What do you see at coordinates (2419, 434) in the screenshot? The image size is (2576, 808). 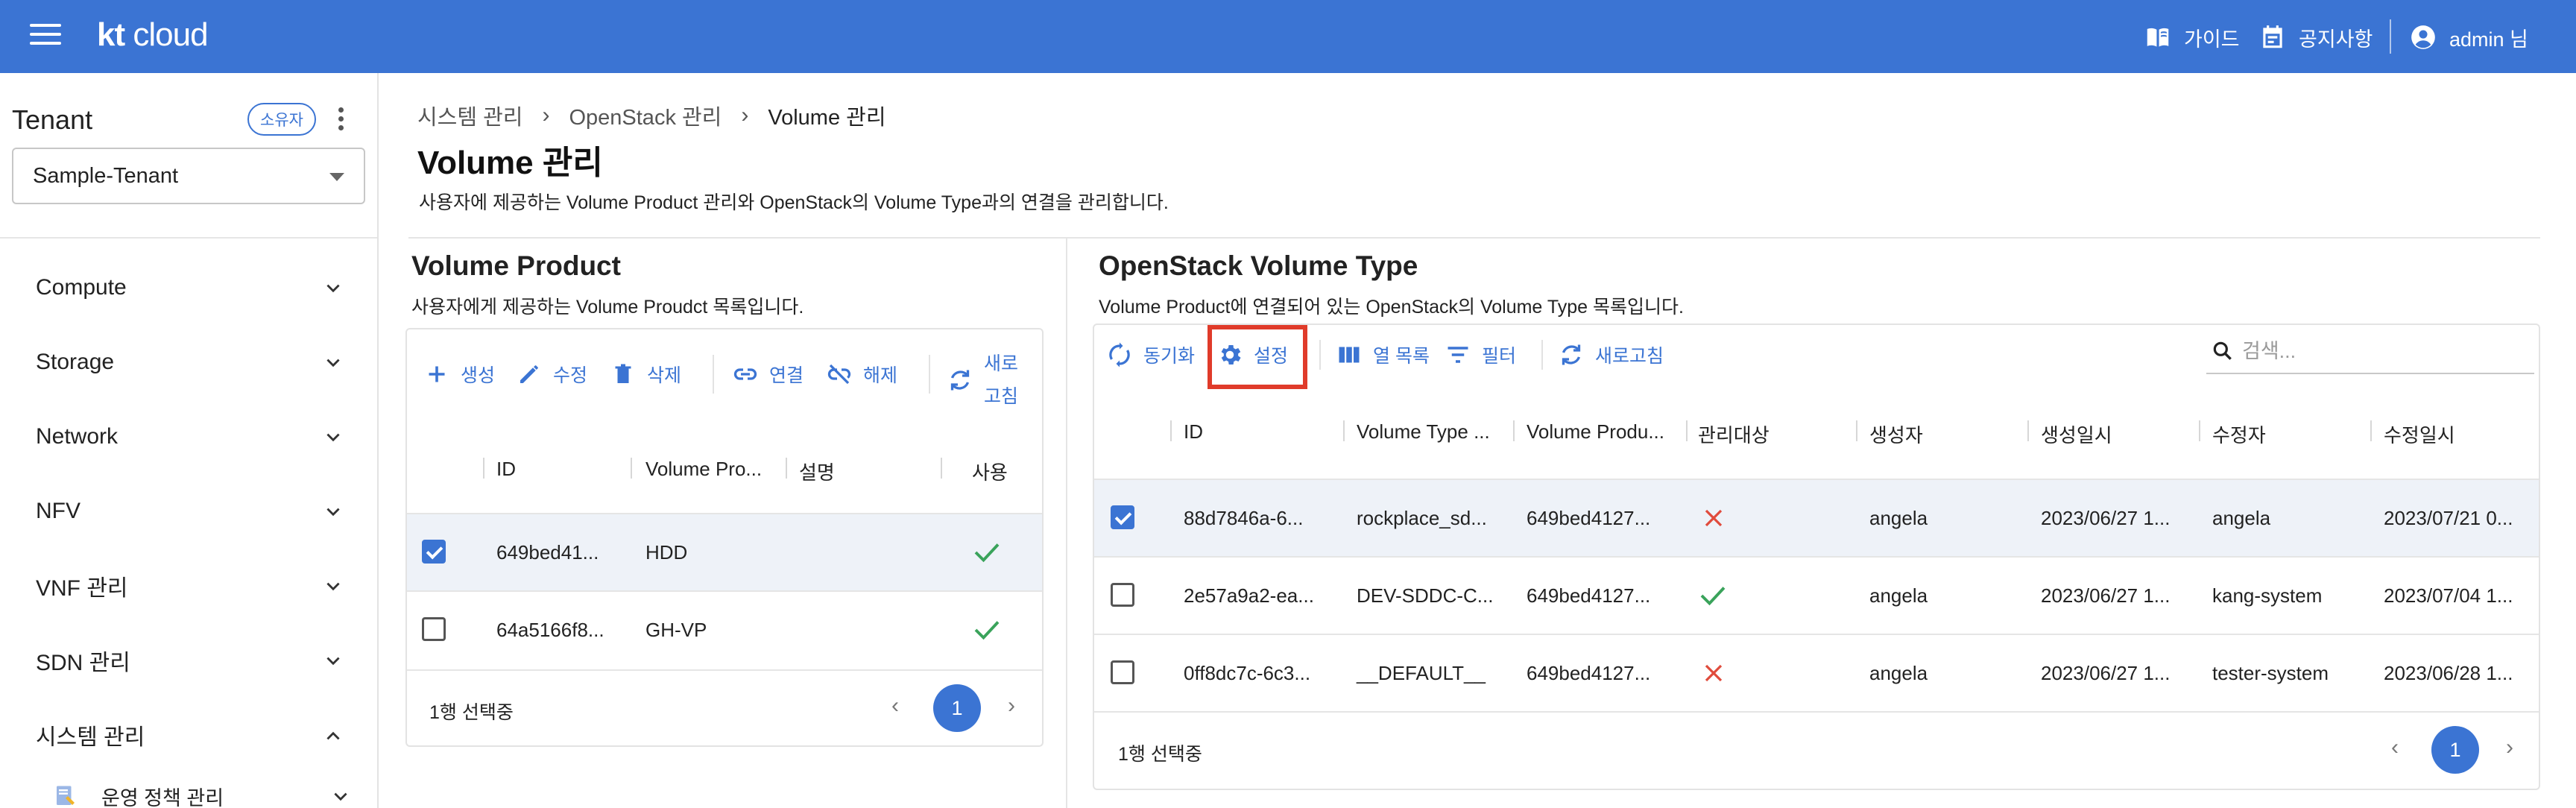 I see `column-header-modified: 수정일시` at bounding box center [2419, 434].